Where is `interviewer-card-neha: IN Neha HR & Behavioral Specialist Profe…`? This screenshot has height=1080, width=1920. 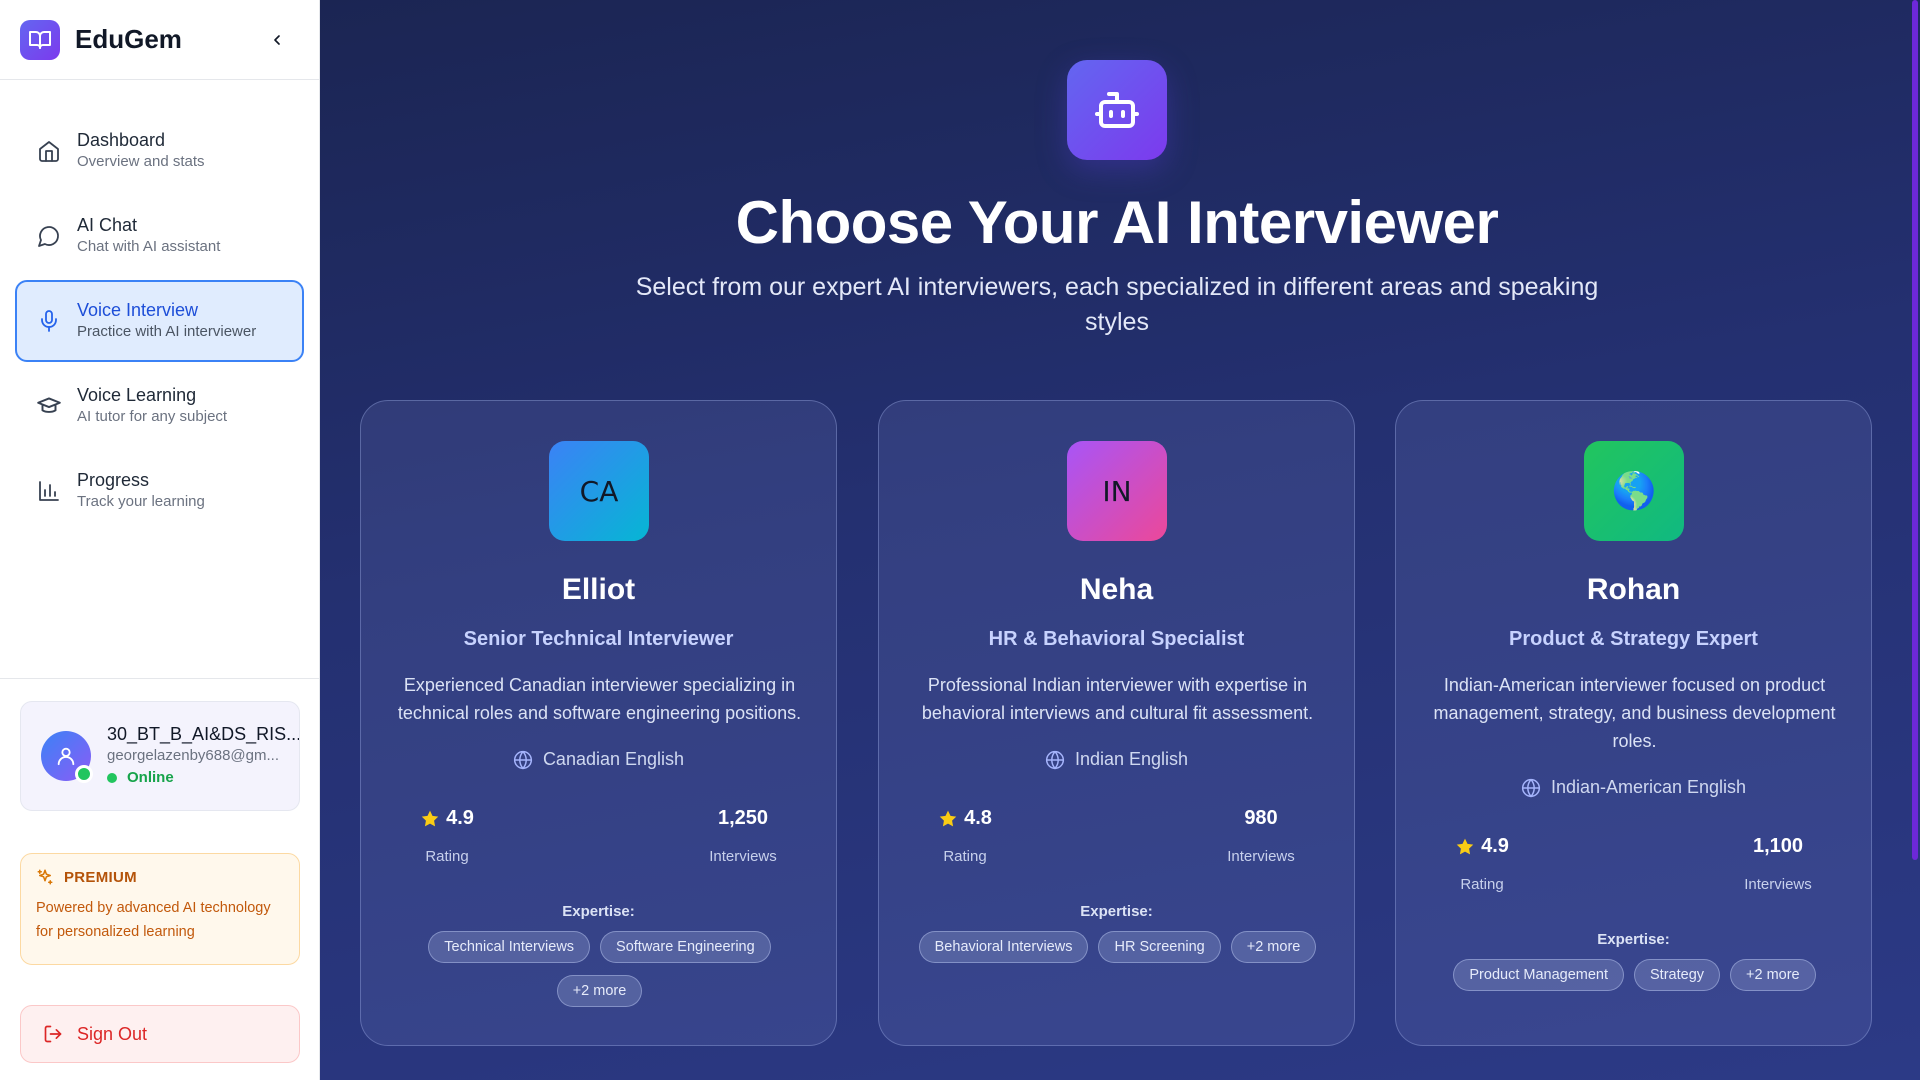
interviewer-card-neha: IN Neha HR & Behavioral Specialist Profe… is located at coordinates (1116, 723).